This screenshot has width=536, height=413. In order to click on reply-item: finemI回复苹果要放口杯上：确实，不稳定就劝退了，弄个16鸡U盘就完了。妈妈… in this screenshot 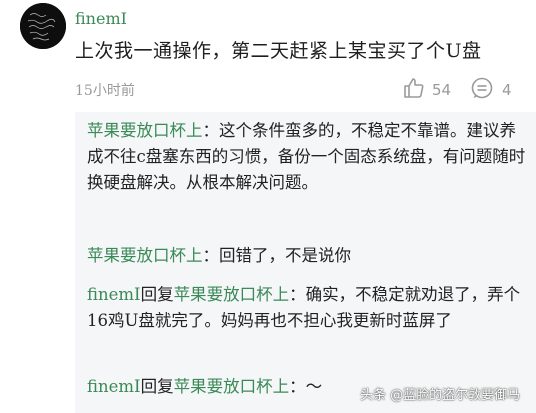, I will do `click(307, 308)`.